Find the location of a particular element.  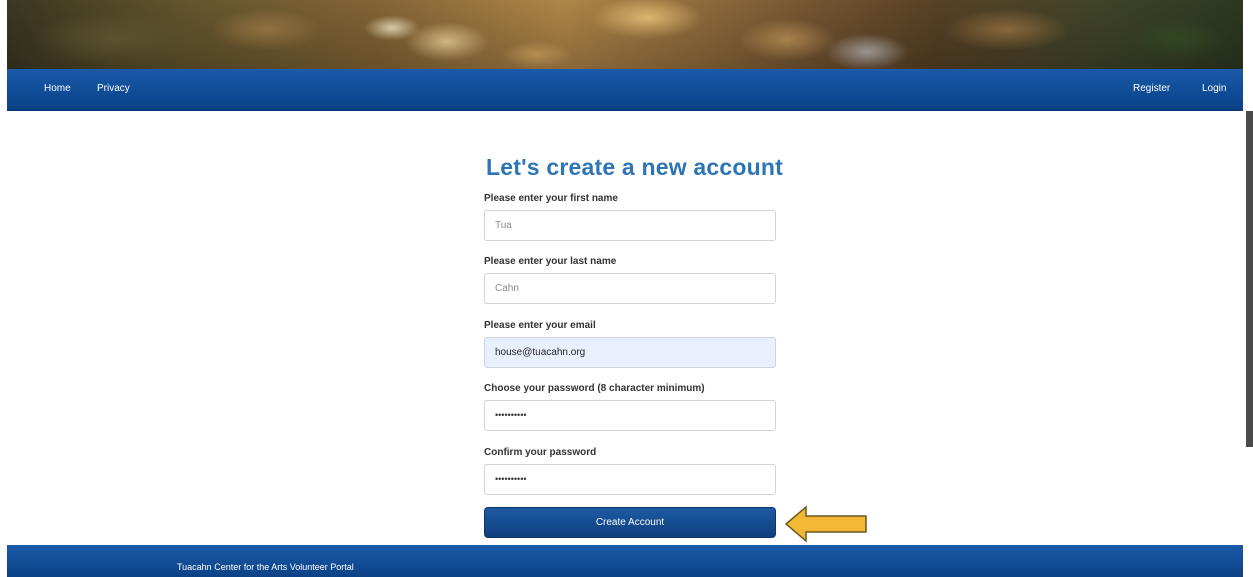

password-input: •••••••••• is located at coordinates (630, 415).